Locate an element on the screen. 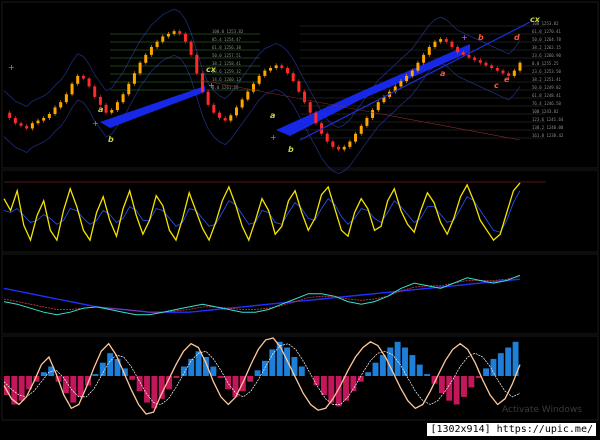 The image size is (600, 440). fib-right-label: 123.6 1241.64 is located at coordinates (548, 119).